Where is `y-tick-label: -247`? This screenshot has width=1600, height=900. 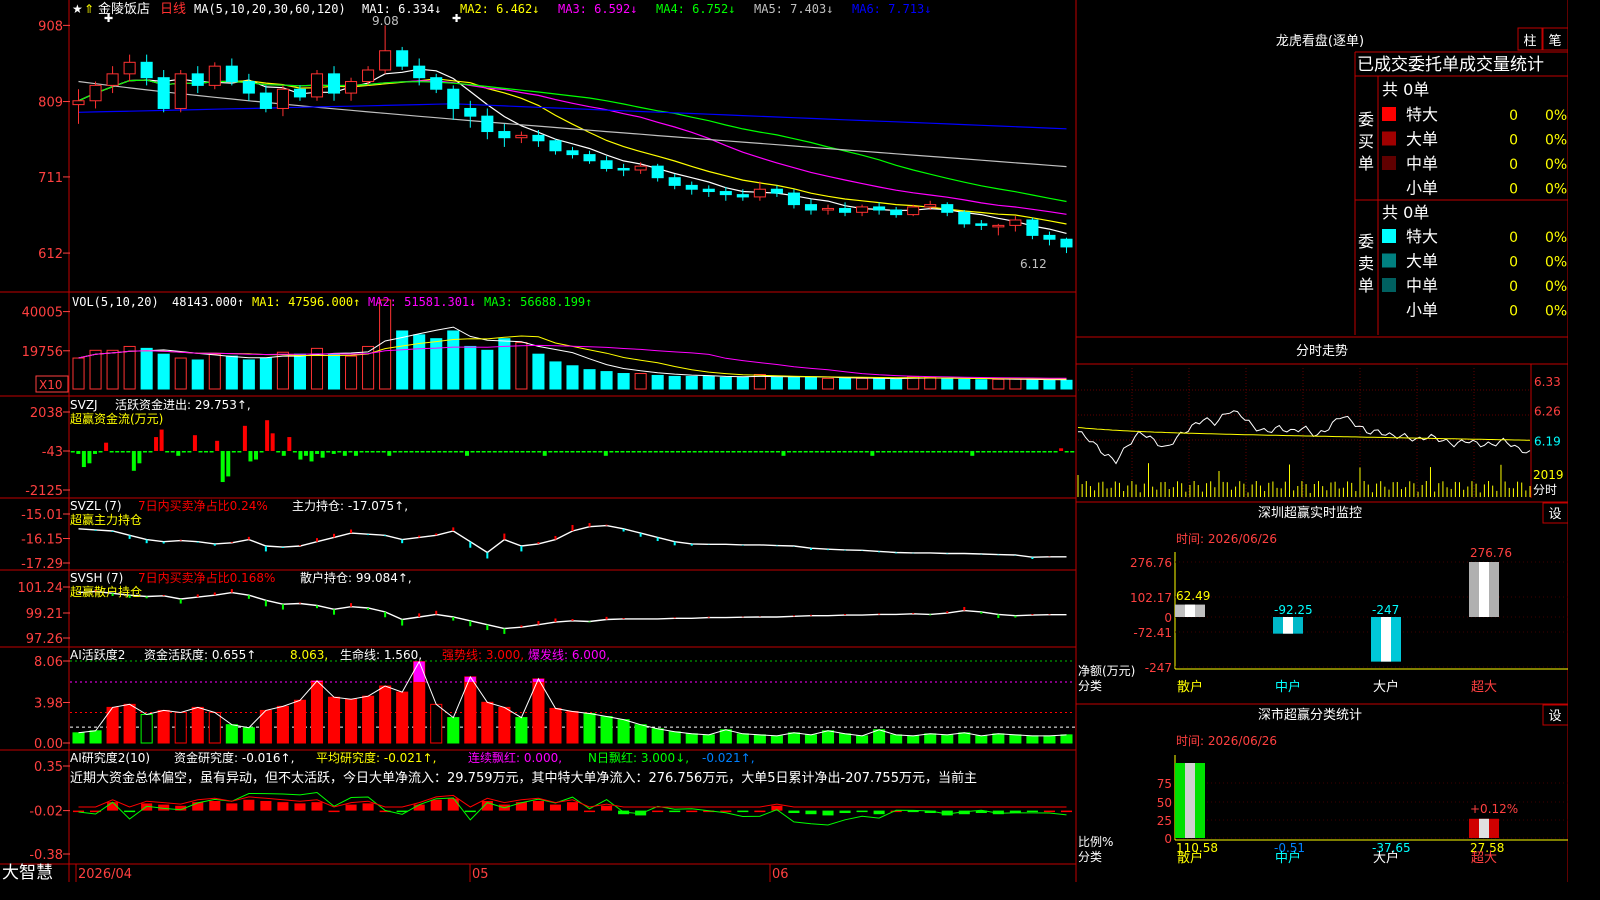 y-tick-label: -247 is located at coordinates (1158, 668).